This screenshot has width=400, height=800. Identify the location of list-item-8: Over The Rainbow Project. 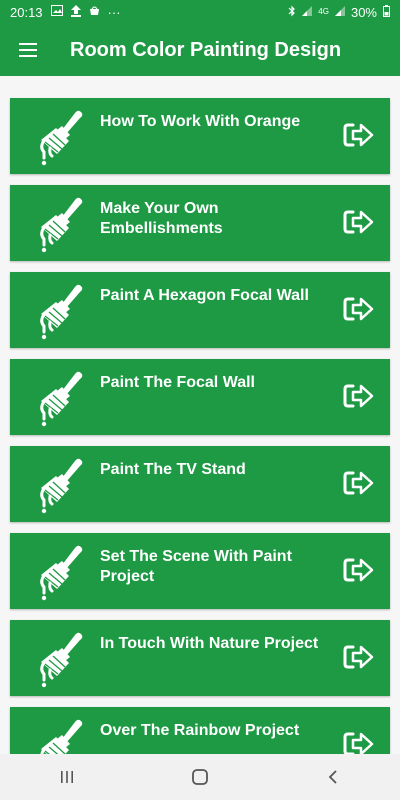
(200, 730).